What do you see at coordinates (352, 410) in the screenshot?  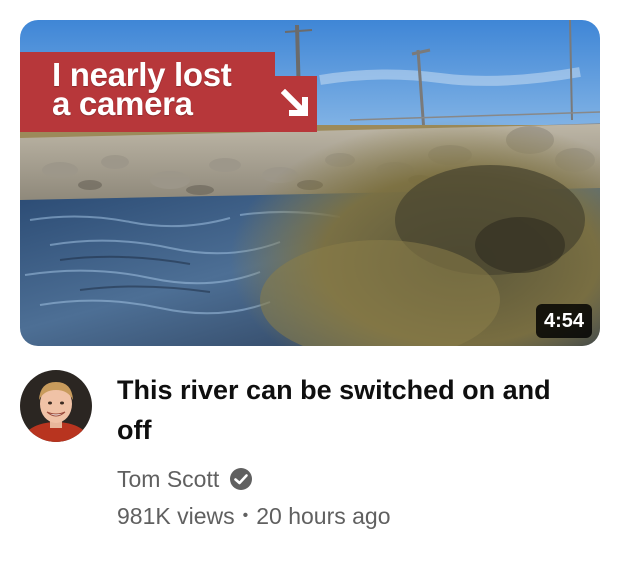 I see `video-title: This river can be switched on and off` at bounding box center [352, 410].